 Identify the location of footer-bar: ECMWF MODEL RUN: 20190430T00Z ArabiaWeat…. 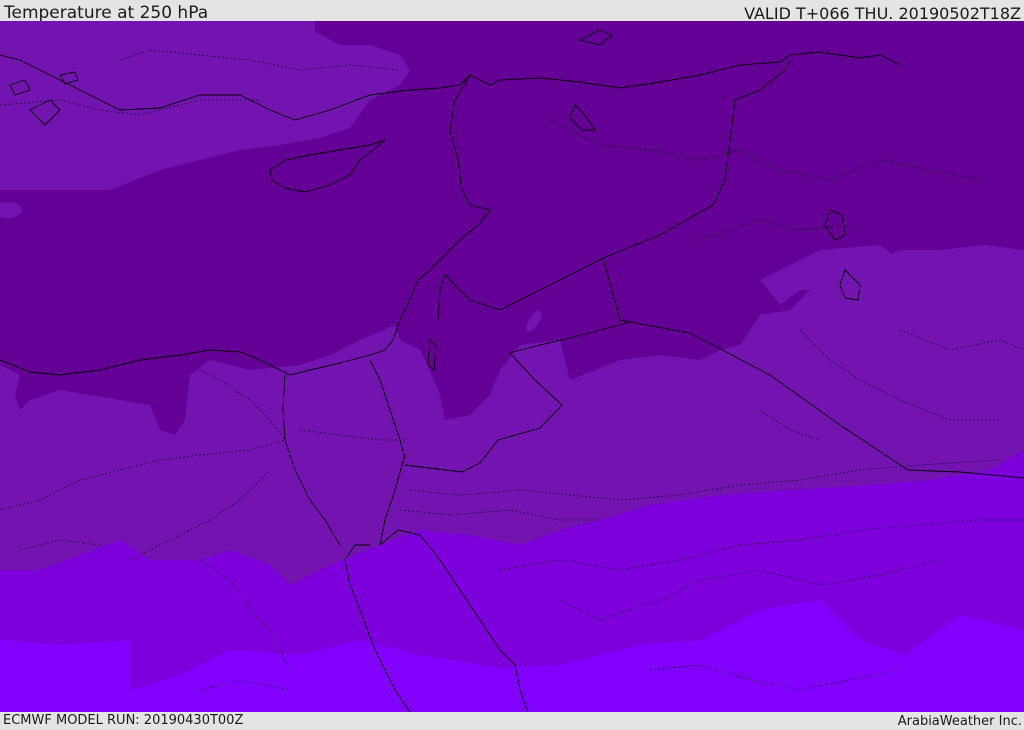
(512, 720).